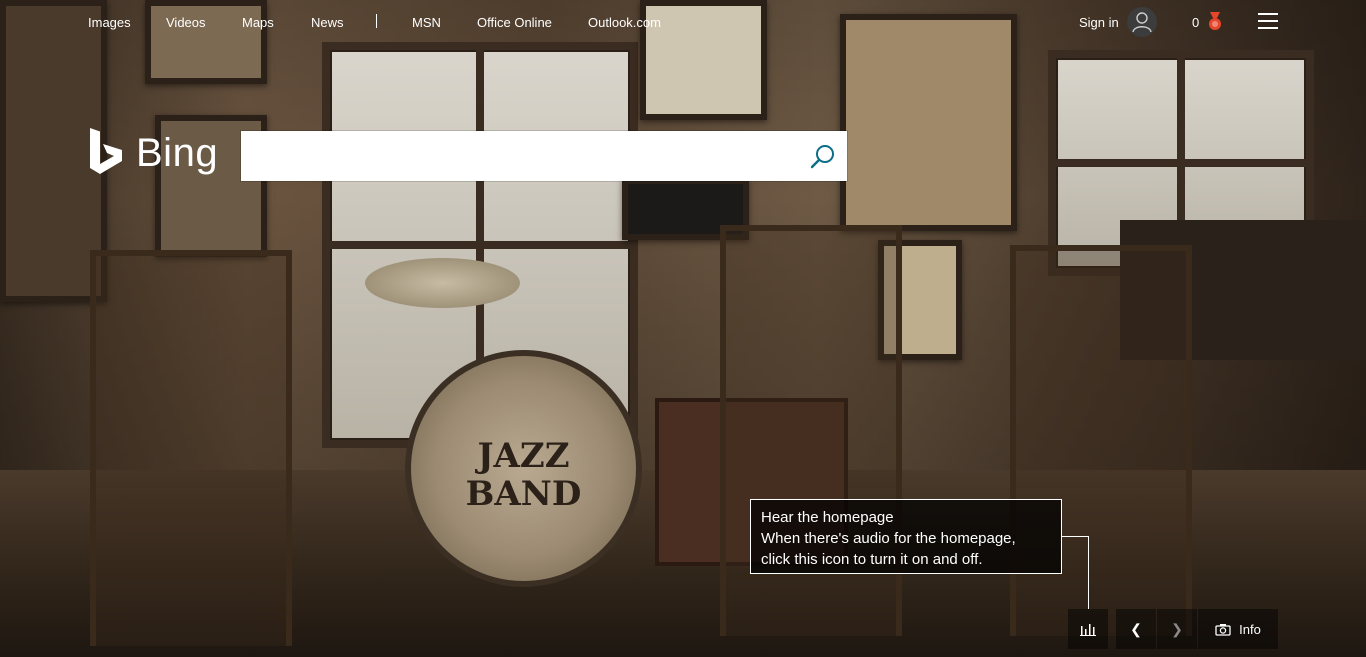 This screenshot has height=657, width=1366. I want to click on user-icon, so click(1142, 22).